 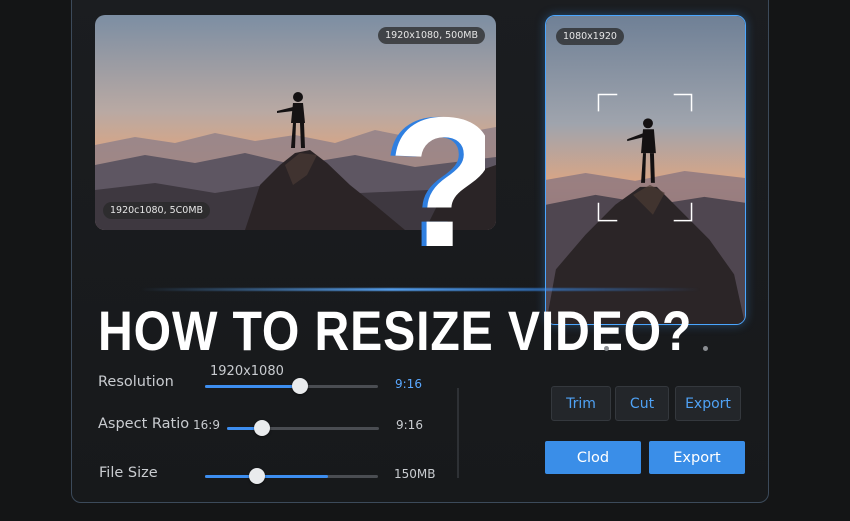 I want to click on aspect-ratio-target-value: 9:16, so click(x=409, y=425).